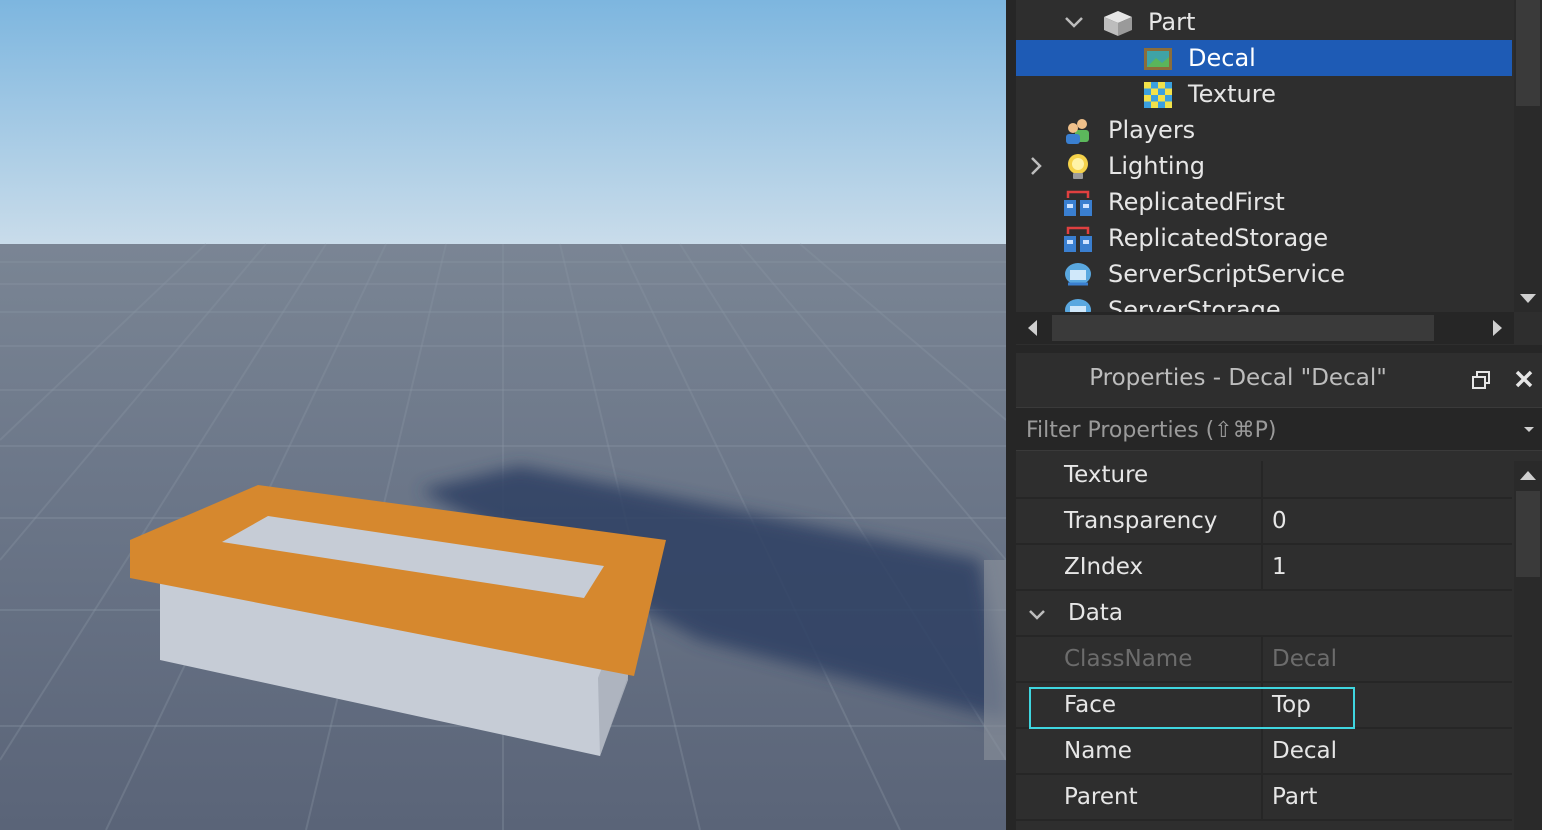 The height and width of the screenshot is (830, 1542). Describe the element at coordinates (1036, 166) in the screenshot. I see `chevron-right-icon` at that location.